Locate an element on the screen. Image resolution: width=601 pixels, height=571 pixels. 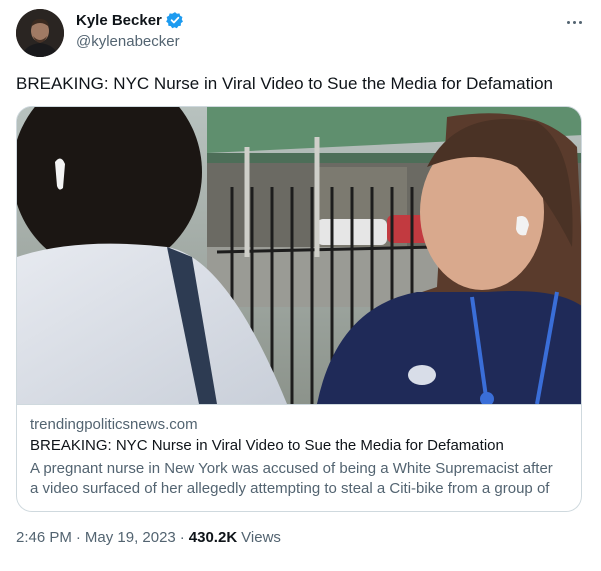
tweet-date: May 19, 2023 is located at coordinates (130, 537).